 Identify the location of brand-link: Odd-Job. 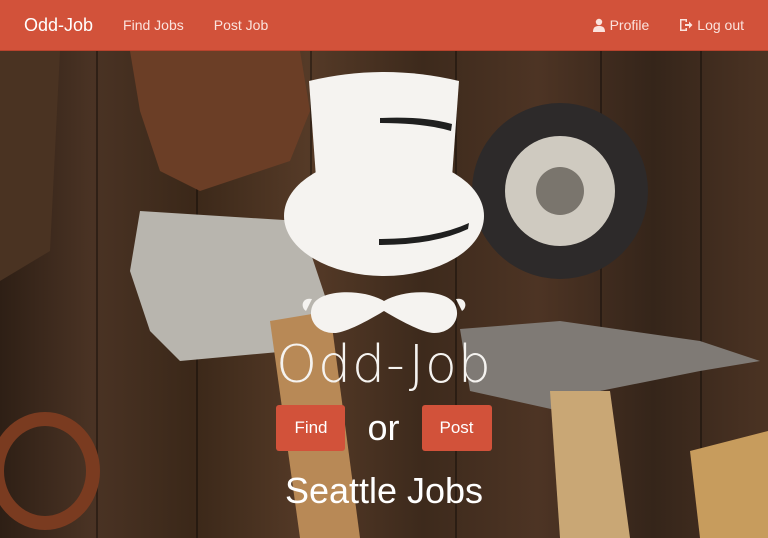
(58, 25).